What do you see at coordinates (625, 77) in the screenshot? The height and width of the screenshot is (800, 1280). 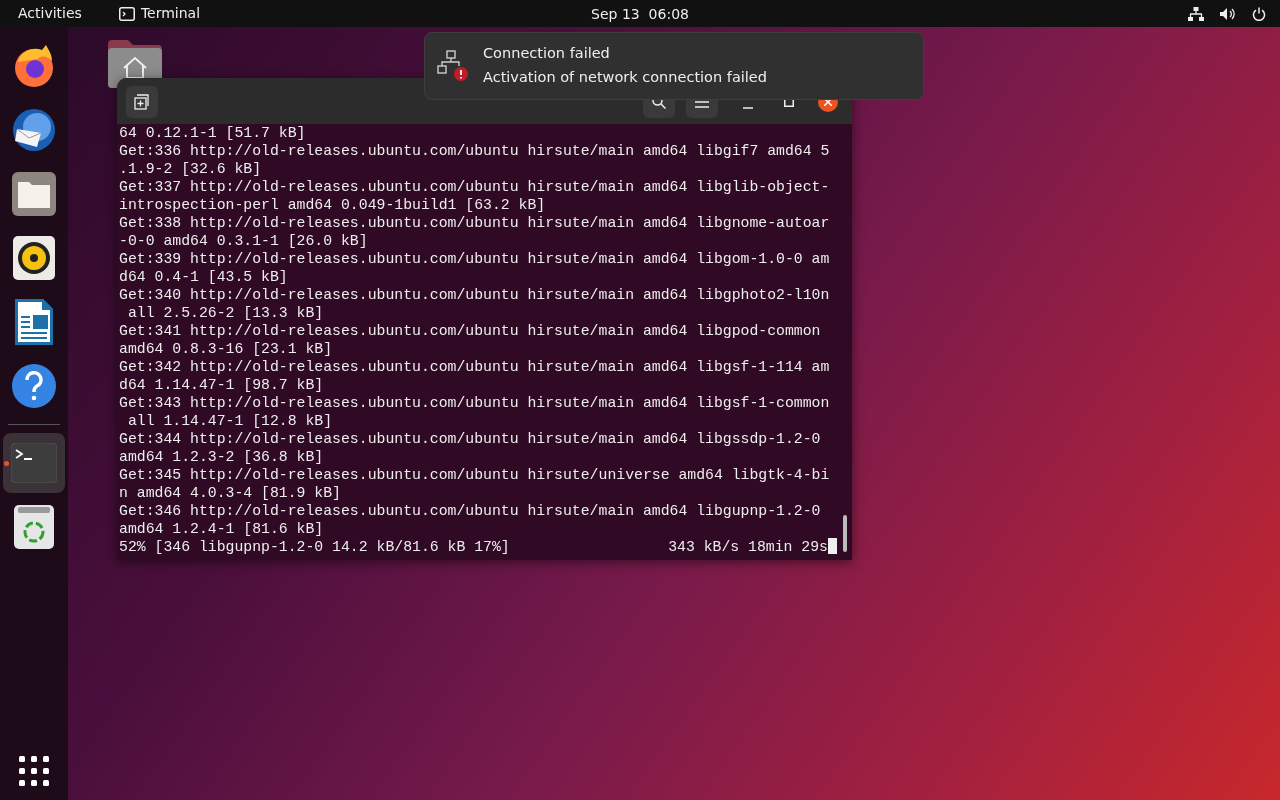 I see `notification-message: Activation of network connection failed` at bounding box center [625, 77].